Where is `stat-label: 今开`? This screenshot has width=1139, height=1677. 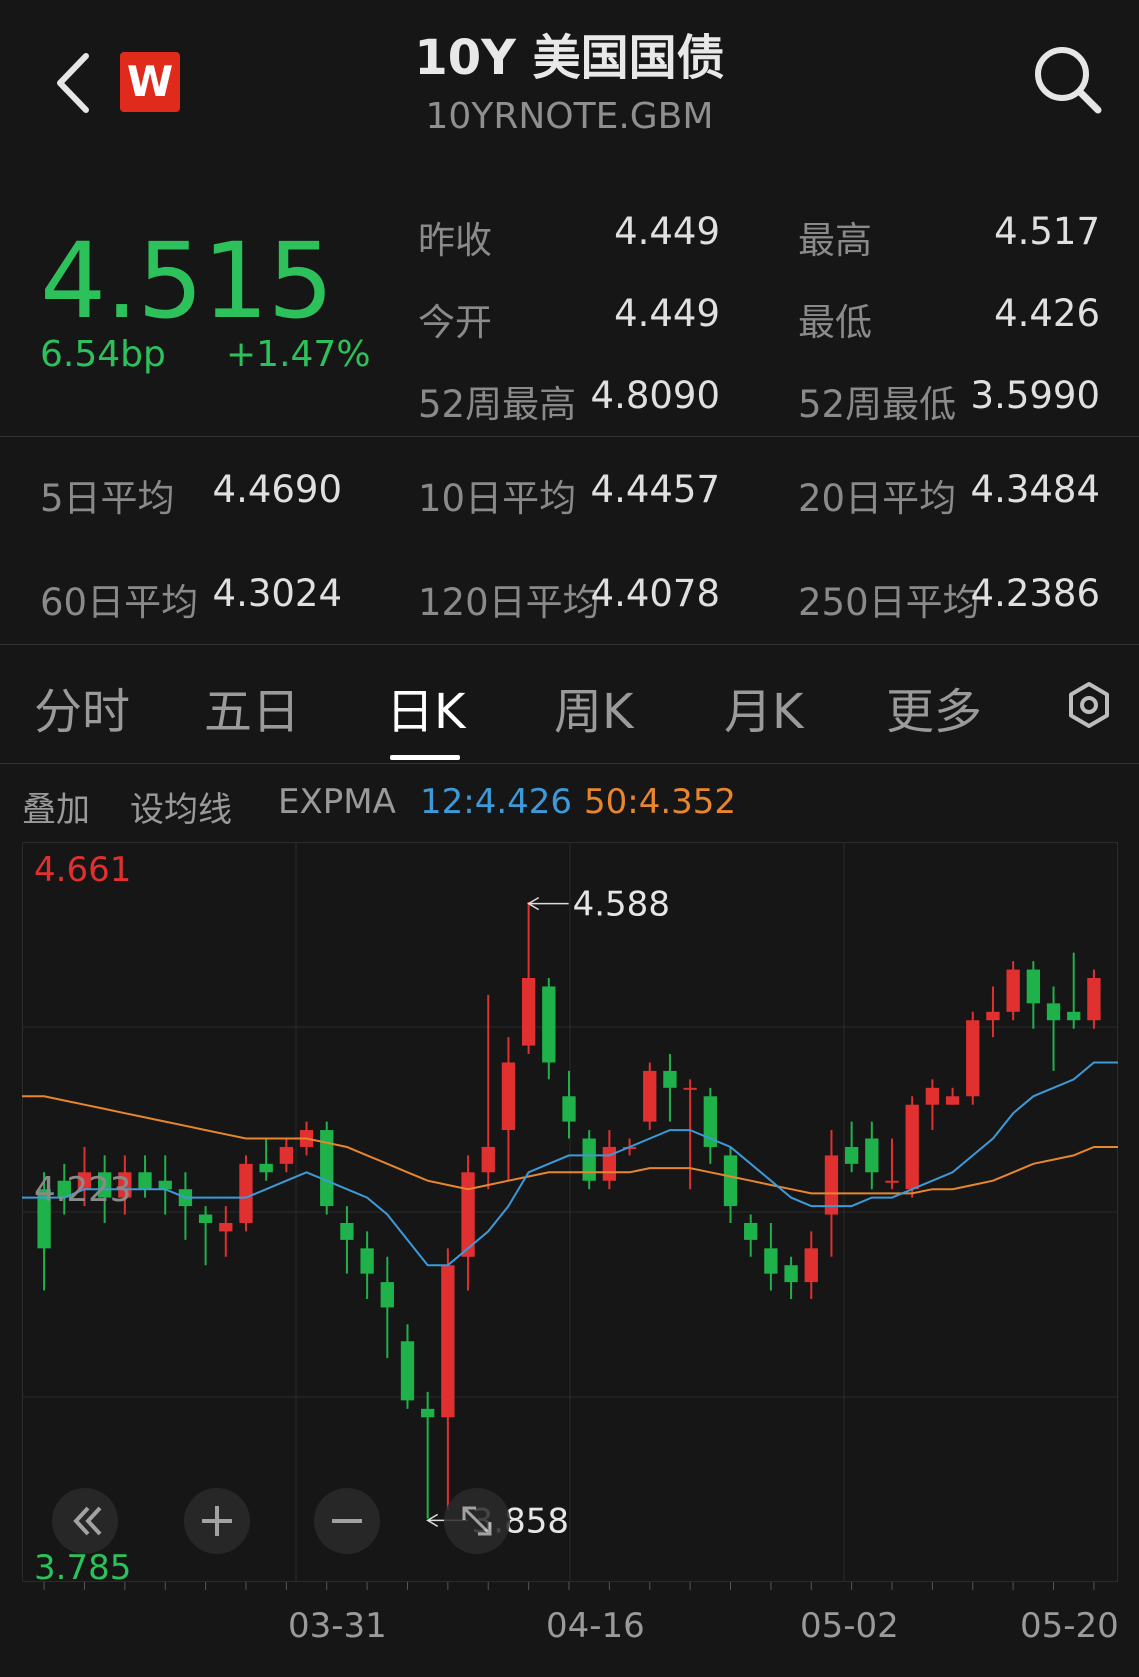 stat-label: 今开 is located at coordinates (455, 322).